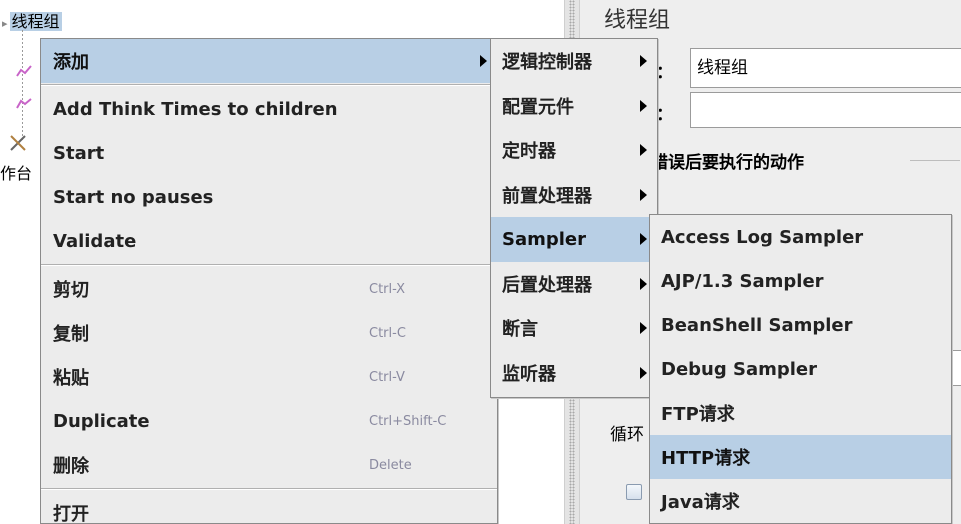  I want to click on menu-item-label: 复制, so click(71, 334).